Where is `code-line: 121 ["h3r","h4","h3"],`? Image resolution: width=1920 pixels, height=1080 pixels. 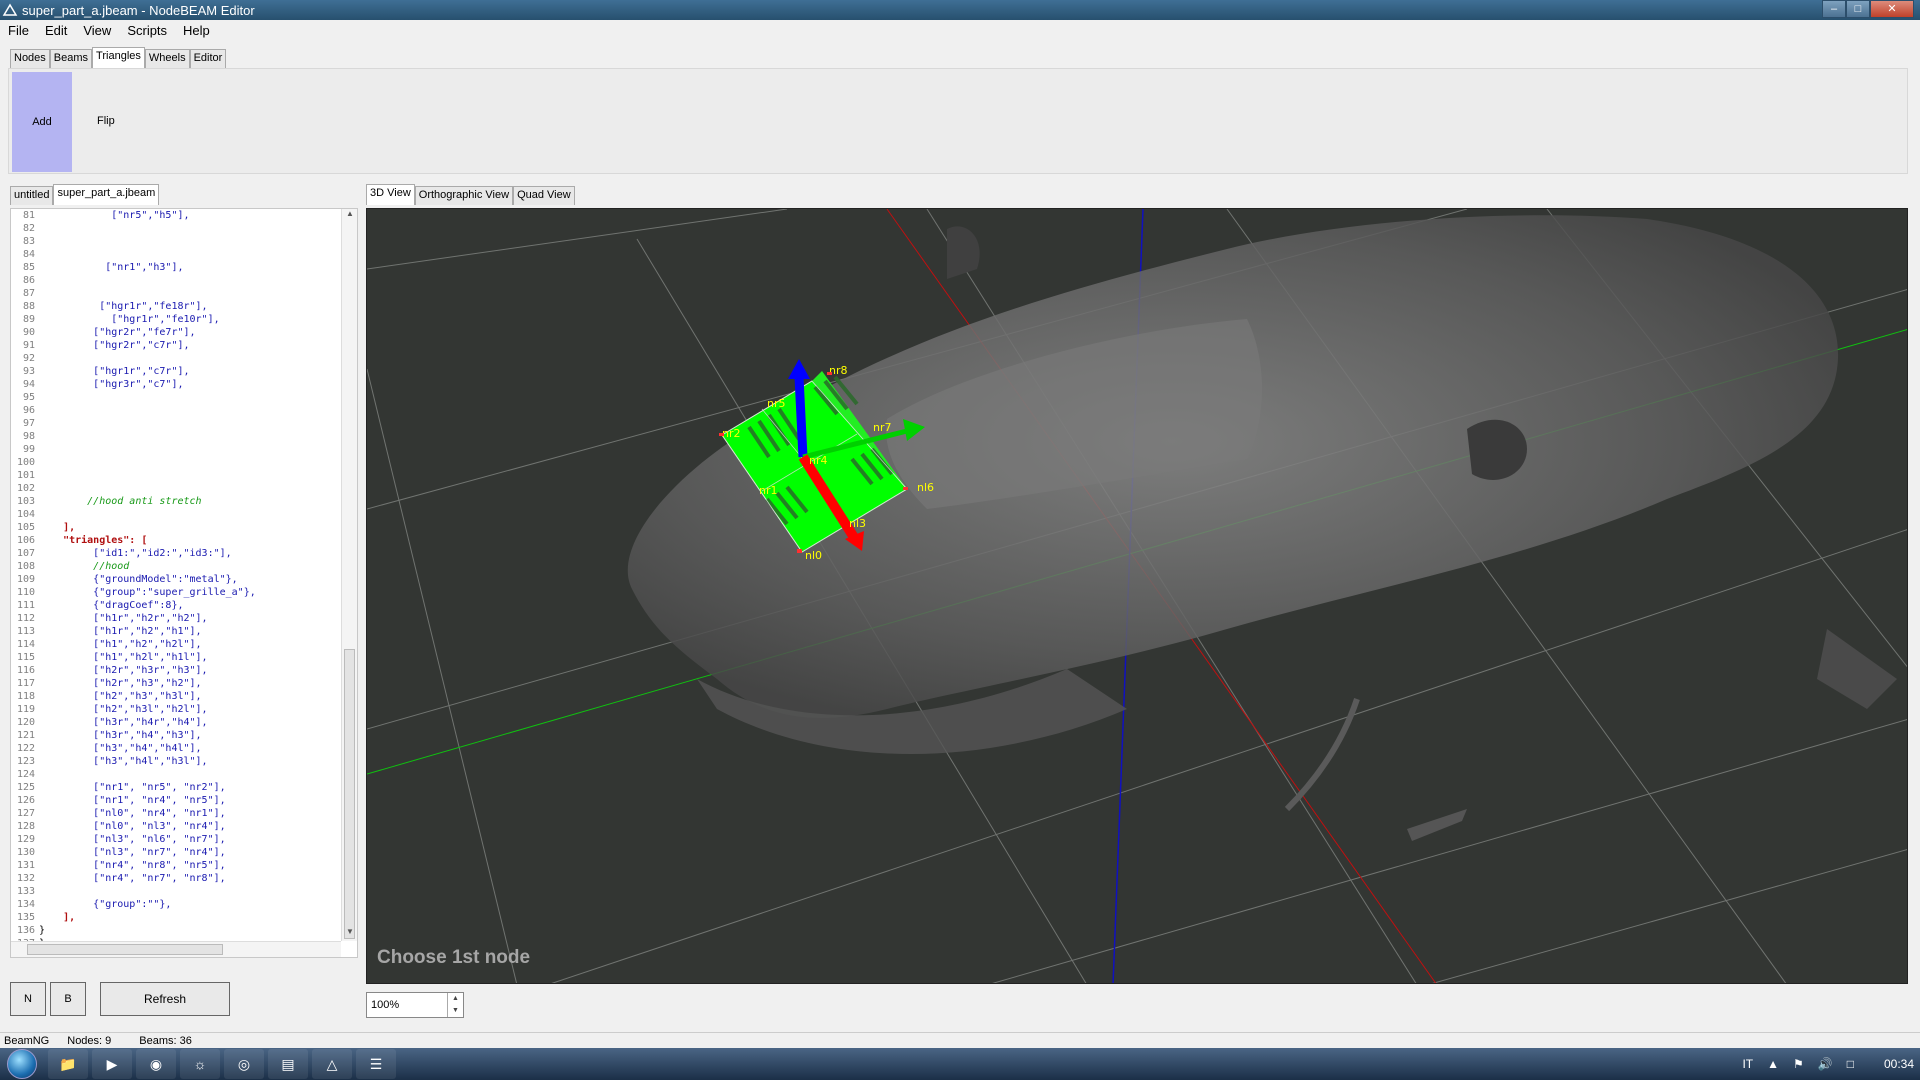 code-line: 121 ["h3r","h4","h3"], is located at coordinates (176, 735).